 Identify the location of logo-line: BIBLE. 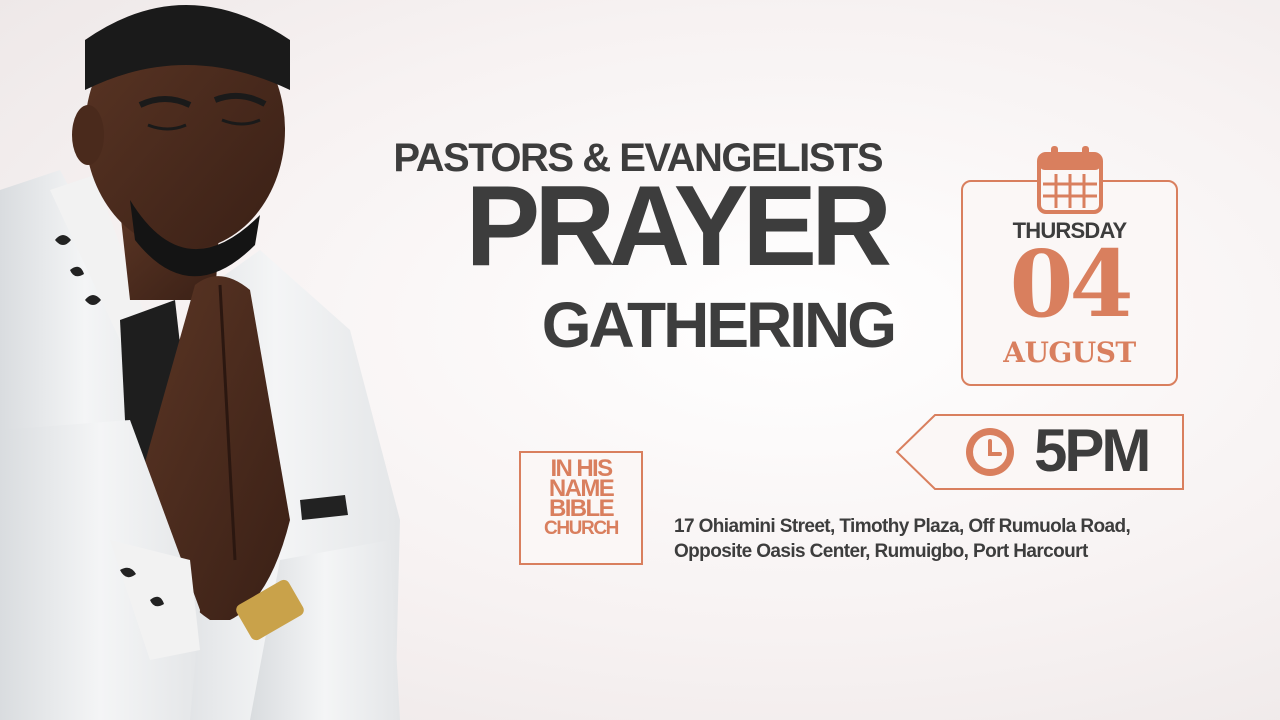
(581, 508).